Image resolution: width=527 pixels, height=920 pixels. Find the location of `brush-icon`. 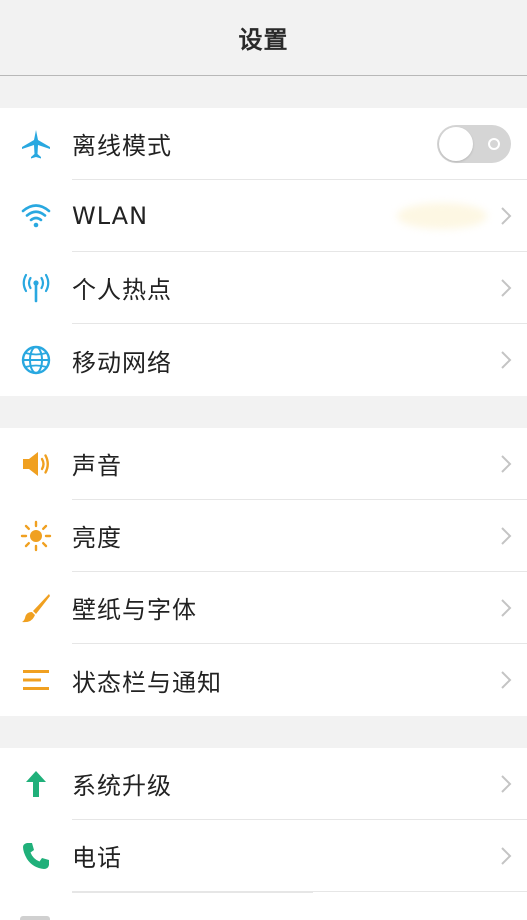

brush-icon is located at coordinates (36, 608).